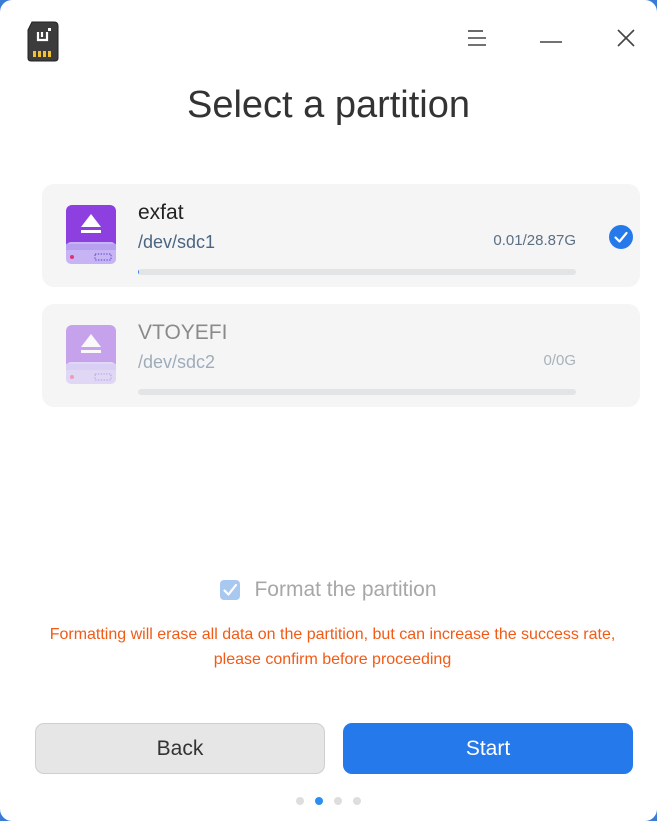 Image resolution: width=657 pixels, height=821 pixels. Describe the element at coordinates (621, 237) in the screenshot. I see `selected-check-icon` at that location.